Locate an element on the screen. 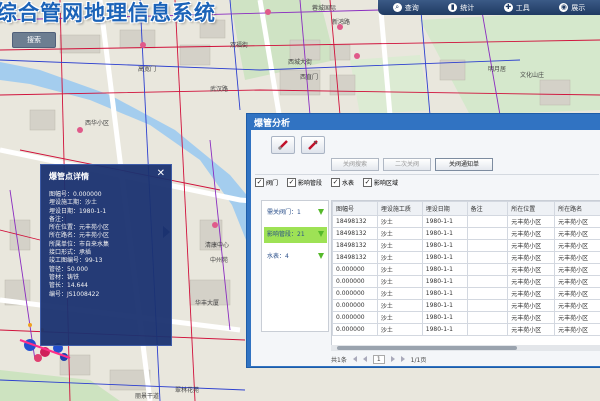 This screenshot has width=600, height=401. detail-field: 所属单位：市自来水集 is located at coordinates (79, 244).